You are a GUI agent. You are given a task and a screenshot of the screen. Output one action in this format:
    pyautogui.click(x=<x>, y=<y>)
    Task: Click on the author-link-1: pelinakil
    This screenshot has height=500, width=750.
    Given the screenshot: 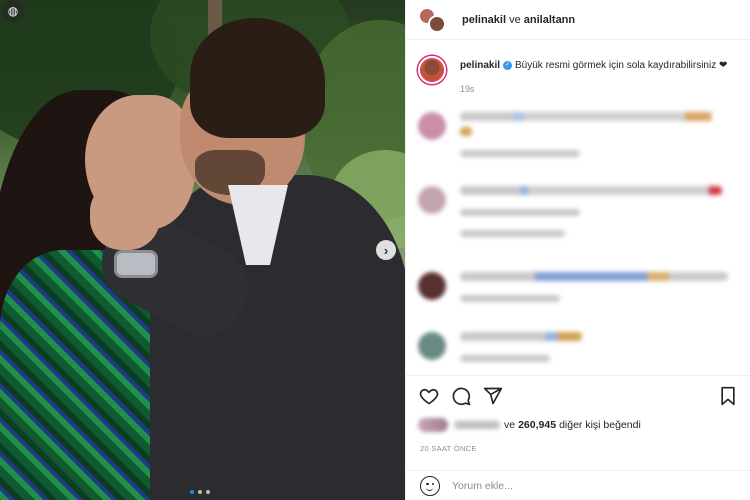 What is the action you would take?
    pyautogui.click(x=484, y=20)
    